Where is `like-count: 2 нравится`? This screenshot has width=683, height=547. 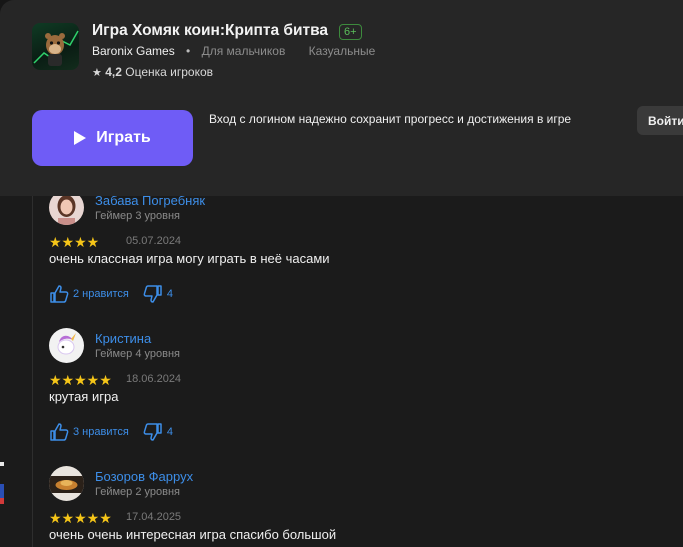
like-count: 2 нравится is located at coordinates (101, 294).